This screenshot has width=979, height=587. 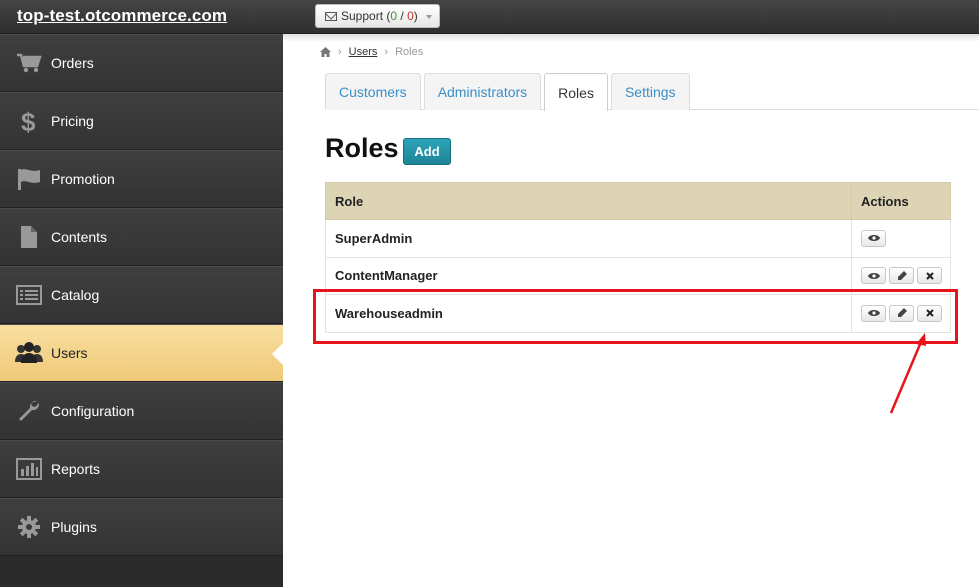 What do you see at coordinates (907, 373) in the screenshot?
I see `annotation-arrow` at bounding box center [907, 373].